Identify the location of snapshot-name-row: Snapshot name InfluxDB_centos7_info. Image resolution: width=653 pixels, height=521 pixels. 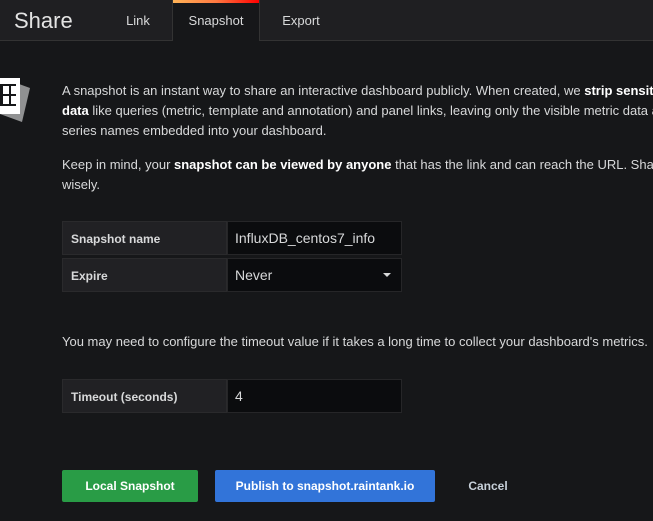
(232, 238).